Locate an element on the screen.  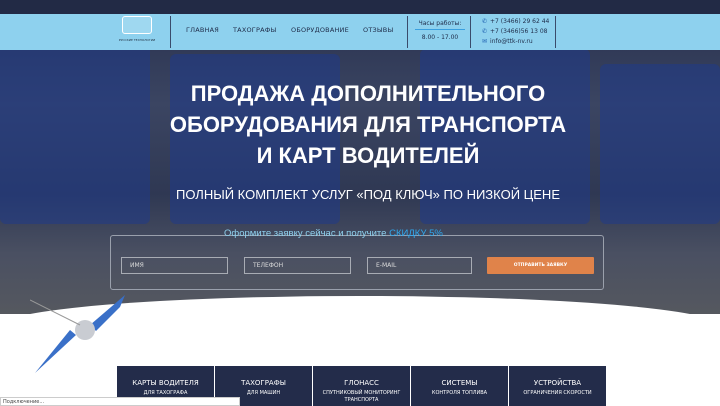
mail-icon: ✉ is located at coordinates (485, 41).